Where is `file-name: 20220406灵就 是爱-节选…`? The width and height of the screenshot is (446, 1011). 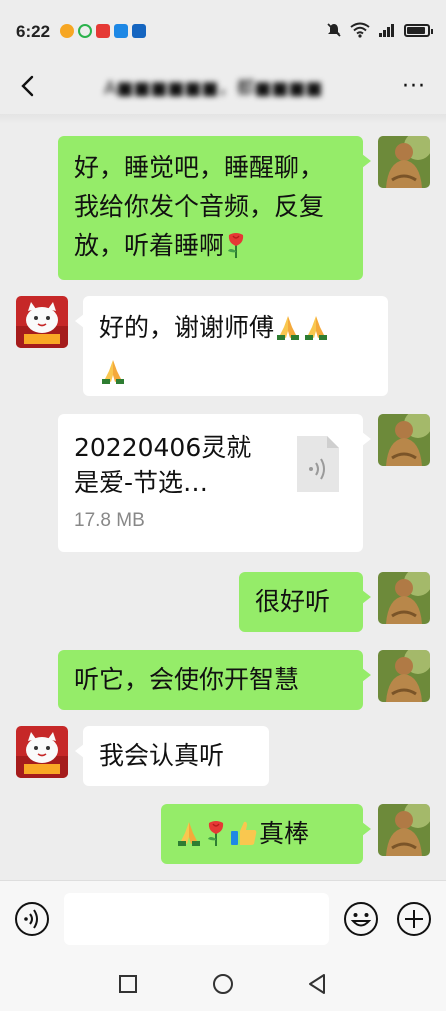
file-name: 20220406灵就 是爱-节选… is located at coordinates (181, 465).